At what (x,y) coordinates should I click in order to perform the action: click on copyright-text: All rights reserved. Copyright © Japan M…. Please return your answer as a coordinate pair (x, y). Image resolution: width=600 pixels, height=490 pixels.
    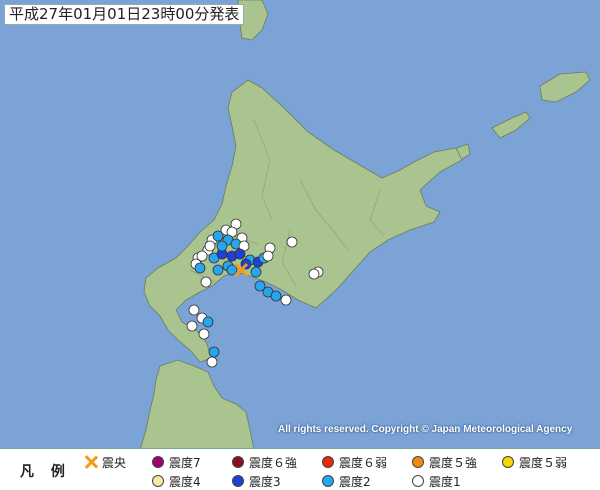
    Looking at the image, I should click on (425, 429).